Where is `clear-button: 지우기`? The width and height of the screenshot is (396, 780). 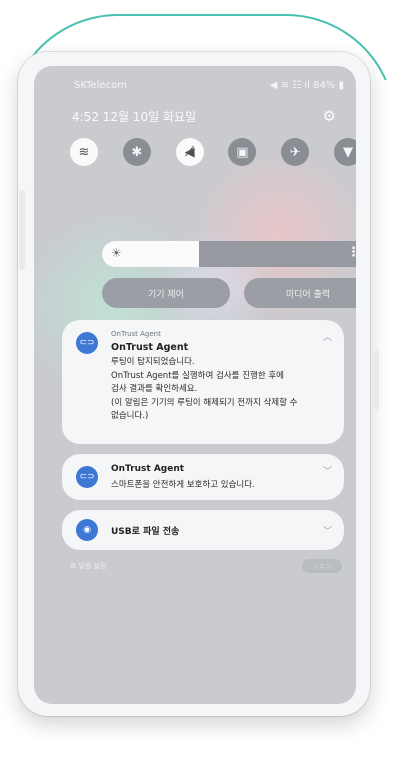
clear-button: 지우기 is located at coordinates (322, 566).